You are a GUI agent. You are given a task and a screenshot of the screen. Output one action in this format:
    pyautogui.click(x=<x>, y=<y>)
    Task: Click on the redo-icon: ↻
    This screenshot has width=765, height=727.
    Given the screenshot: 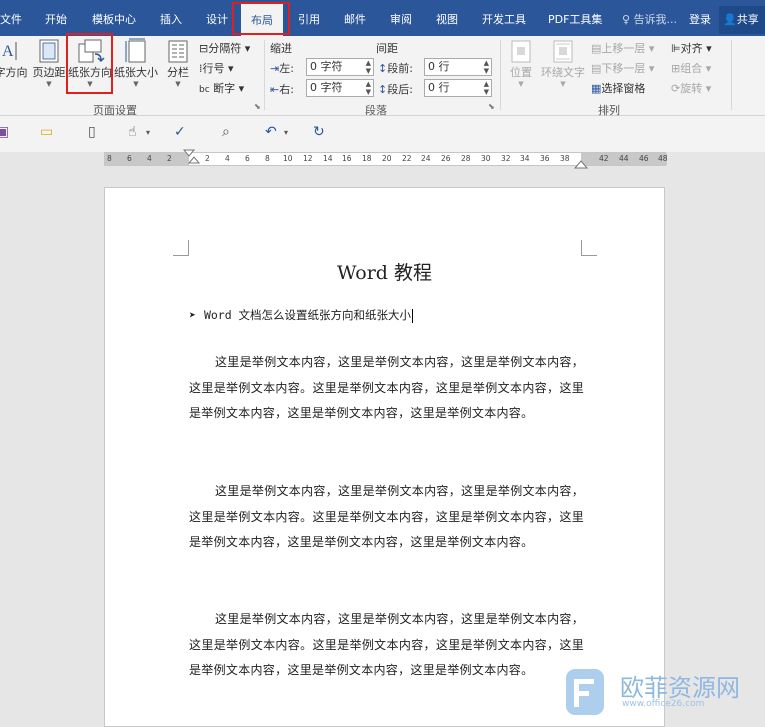 What is the action you would take?
    pyautogui.click(x=319, y=132)
    